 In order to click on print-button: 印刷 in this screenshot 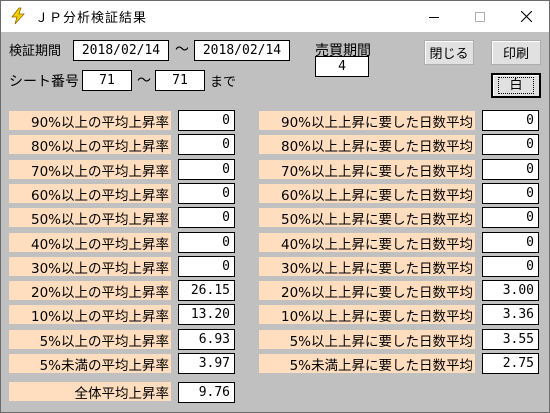, I will do `click(516, 52)`.